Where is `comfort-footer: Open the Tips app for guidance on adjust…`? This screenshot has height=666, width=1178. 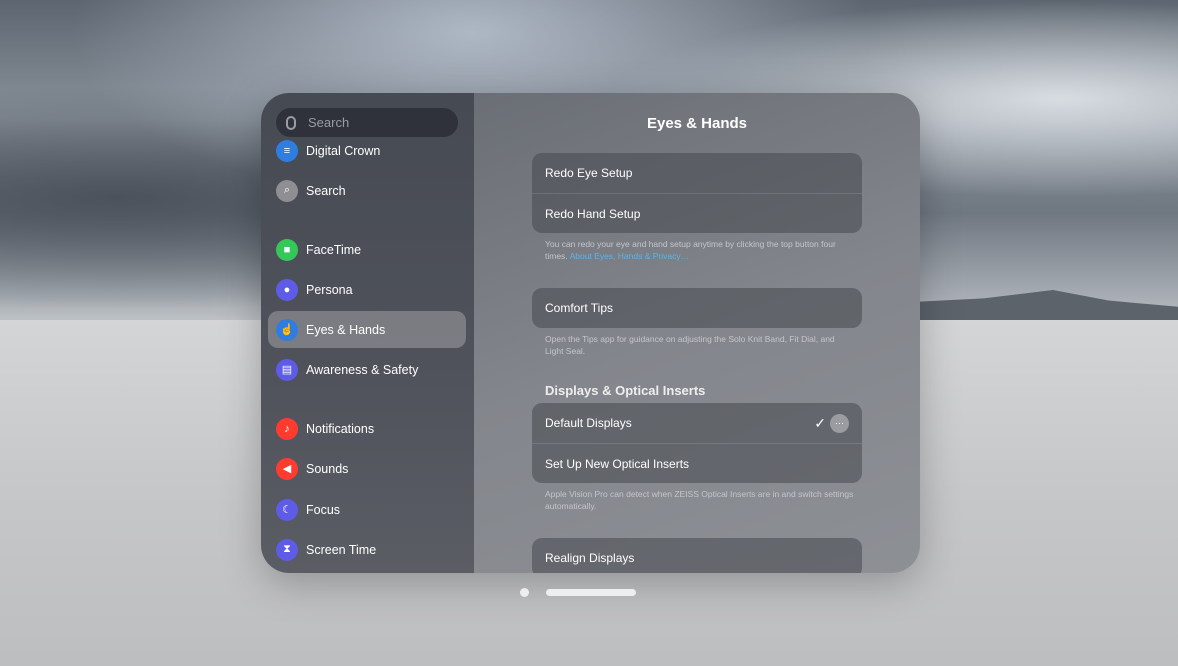
comfort-footer: Open the Tips app for guidance on adjust… is located at coordinates (690, 345).